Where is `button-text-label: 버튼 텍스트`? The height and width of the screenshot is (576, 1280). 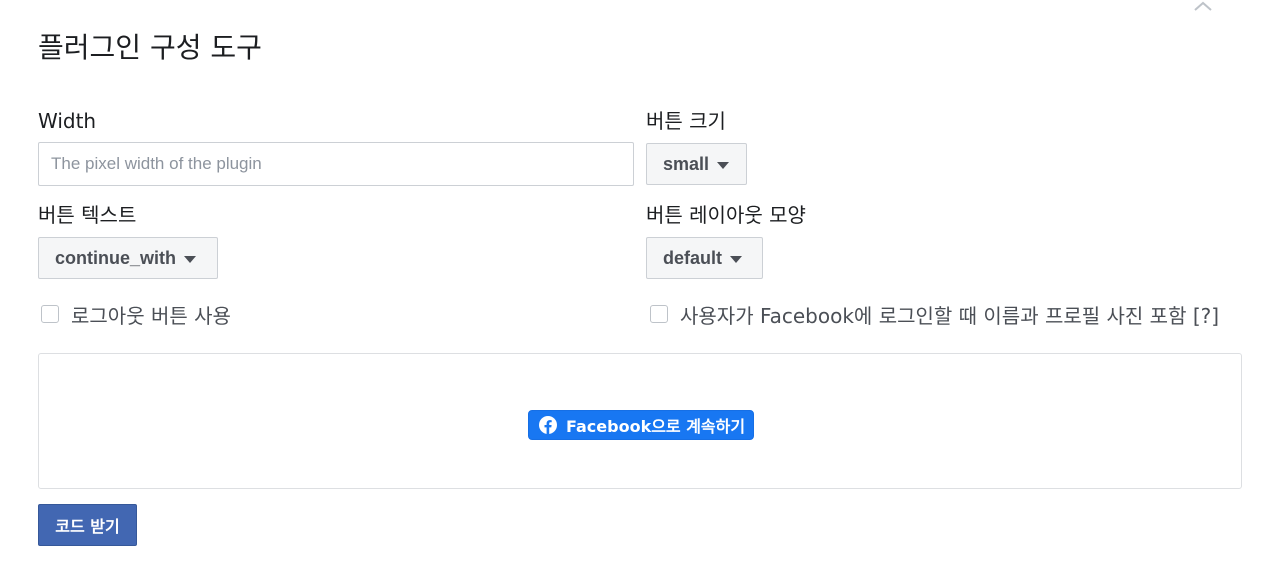 button-text-label: 버튼 텍스트 is located at coordinates (87, 215).